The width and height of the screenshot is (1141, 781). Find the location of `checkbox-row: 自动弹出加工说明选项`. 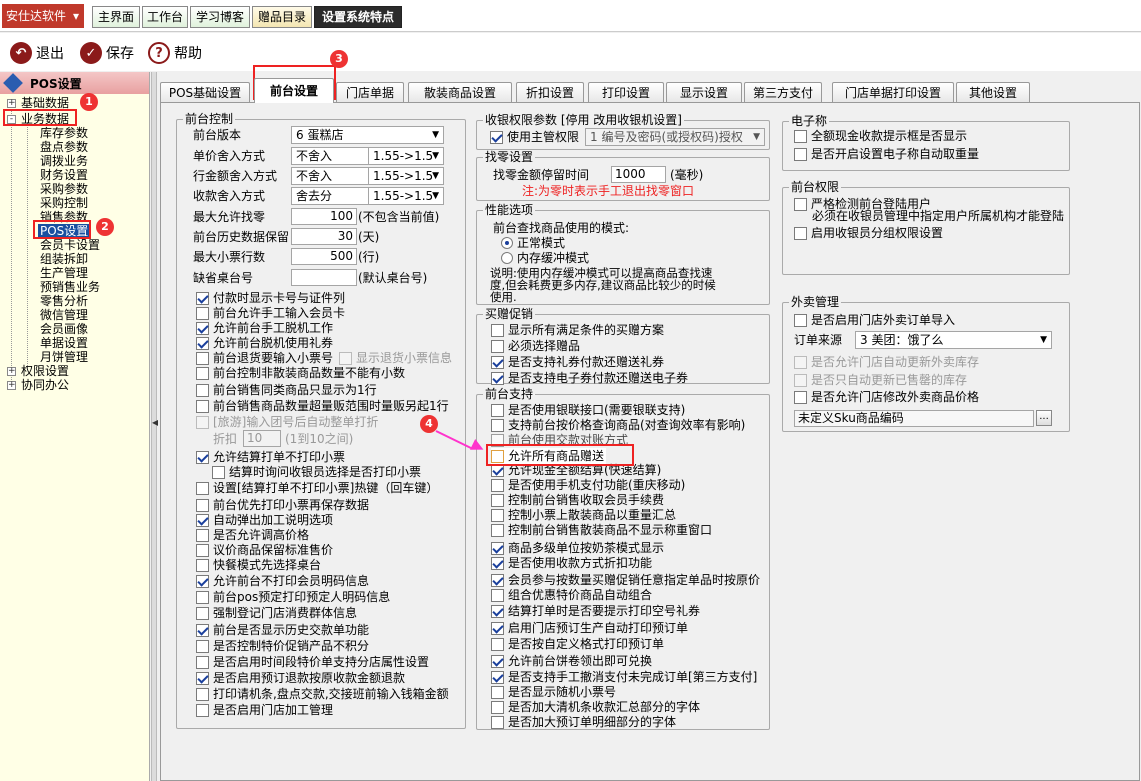

checkbox-row: 自动弹出加工说明选项 is located at coordinates (264, 520).